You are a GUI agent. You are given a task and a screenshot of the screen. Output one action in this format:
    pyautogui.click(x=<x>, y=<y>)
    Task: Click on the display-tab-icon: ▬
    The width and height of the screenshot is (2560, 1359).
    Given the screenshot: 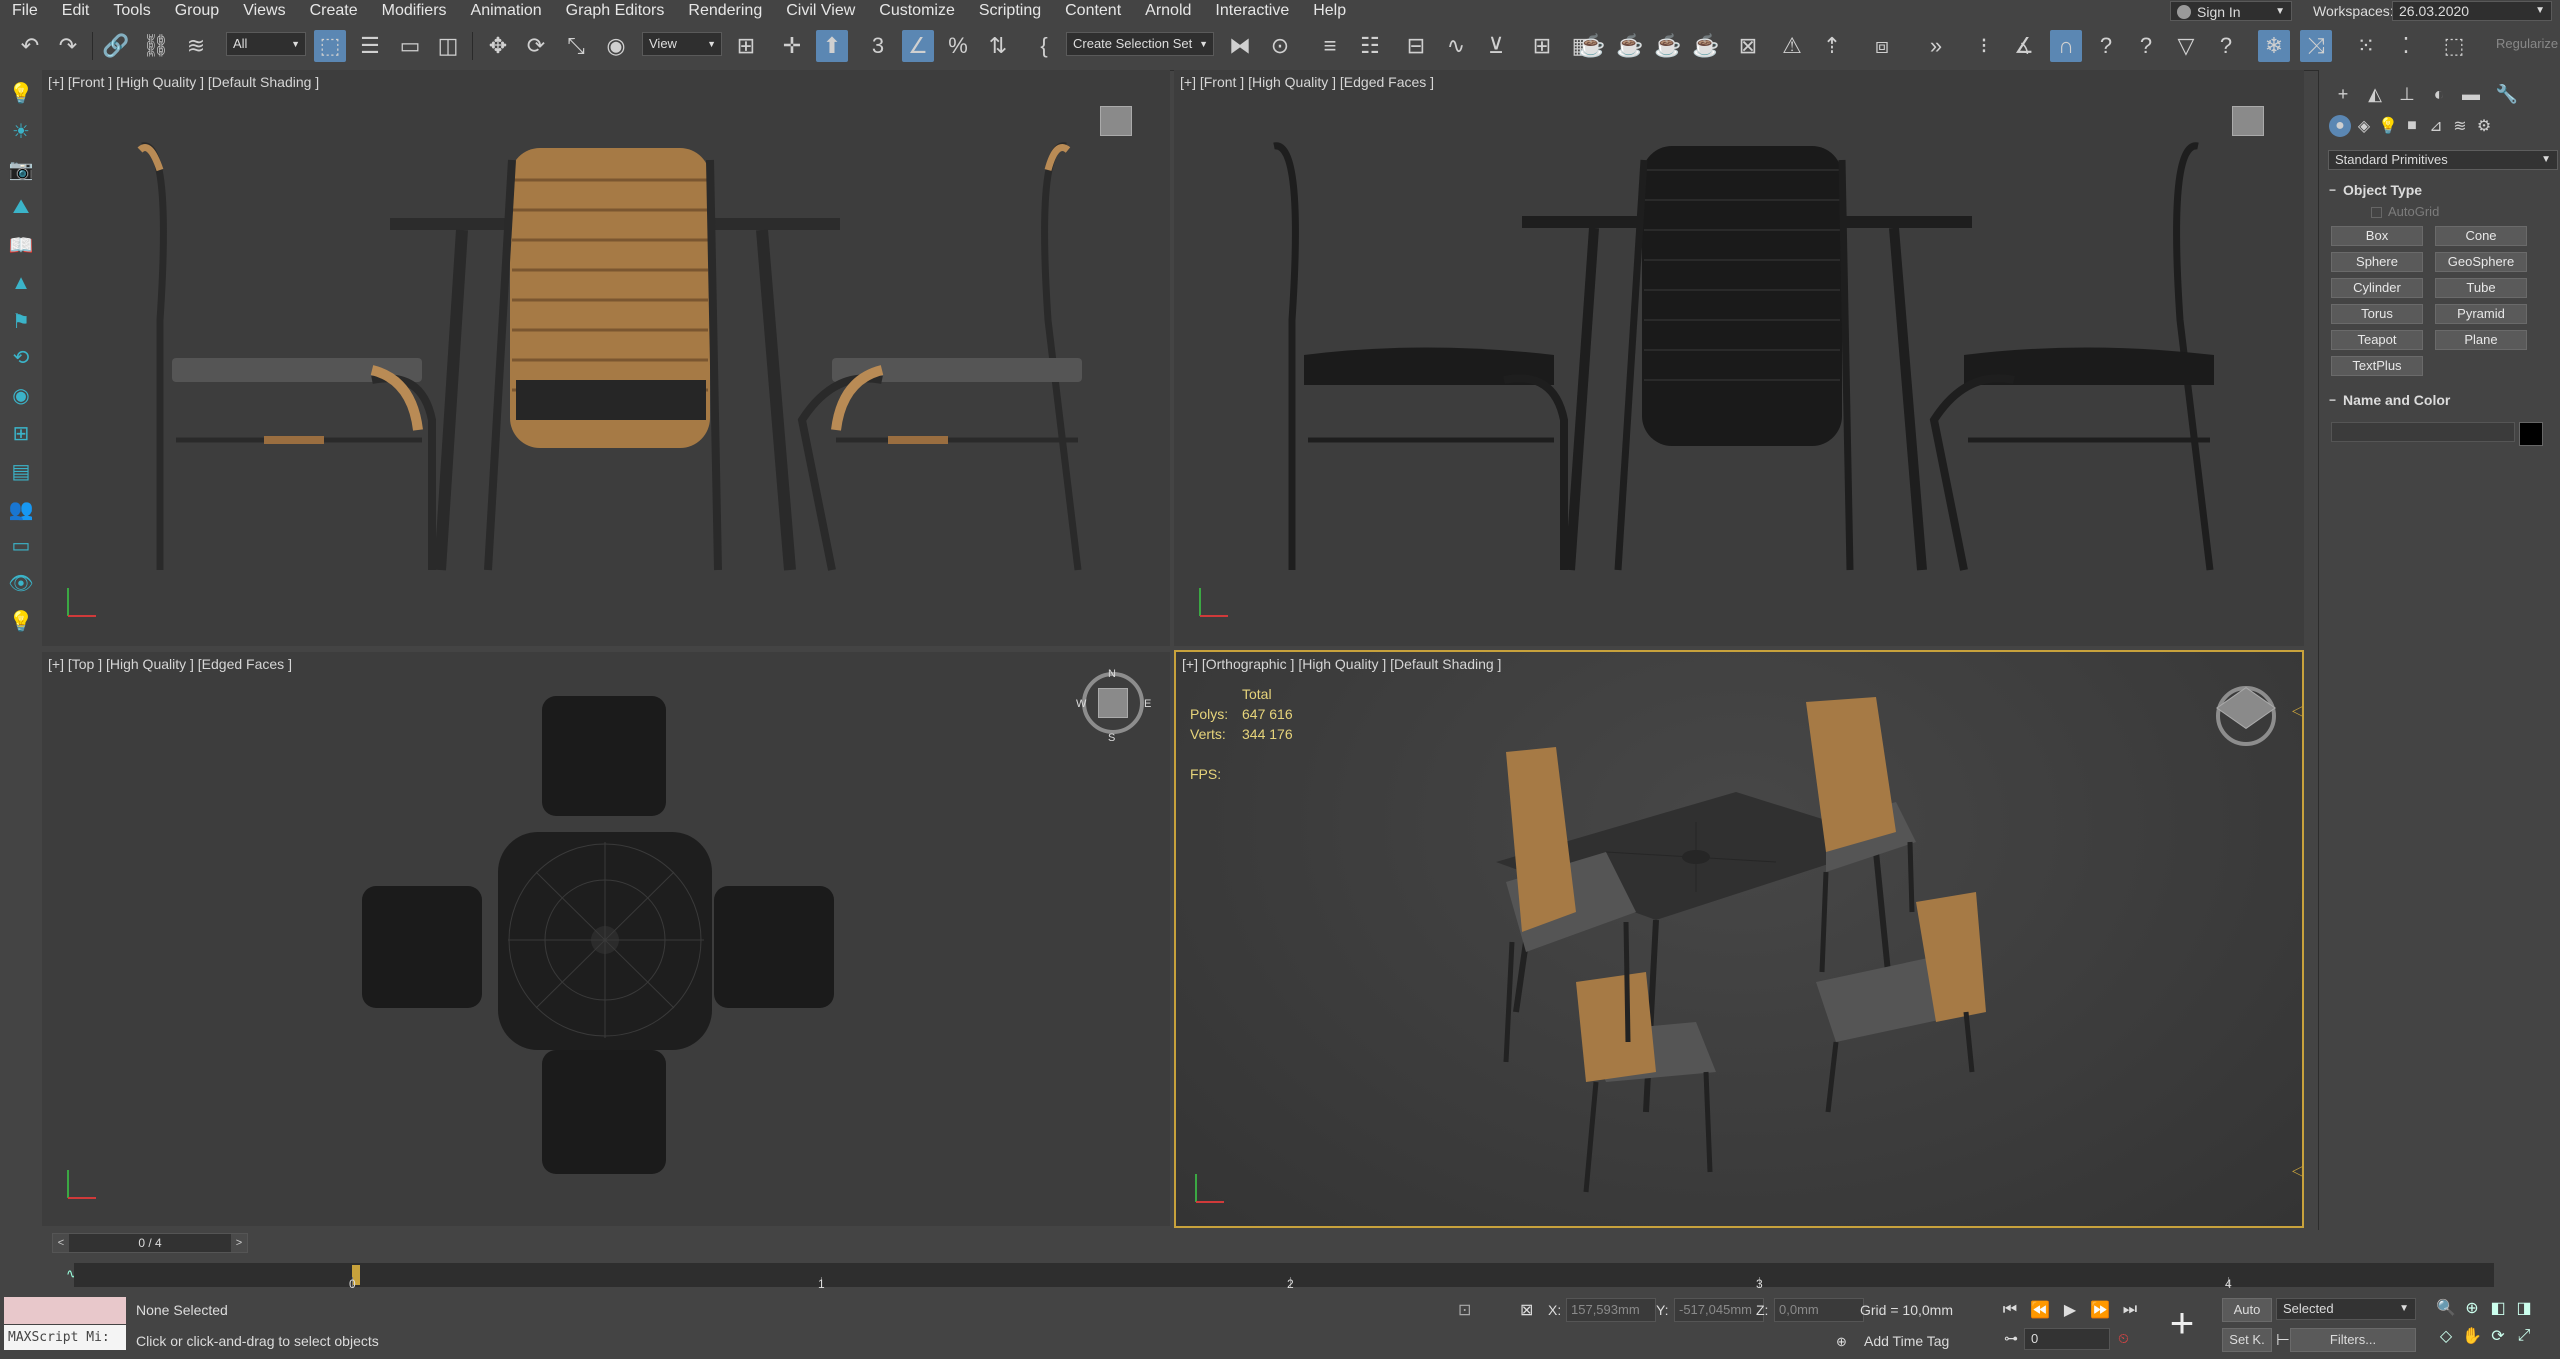 What is the action you would take?
    pyautogui.click(x=2471, y=94)
    